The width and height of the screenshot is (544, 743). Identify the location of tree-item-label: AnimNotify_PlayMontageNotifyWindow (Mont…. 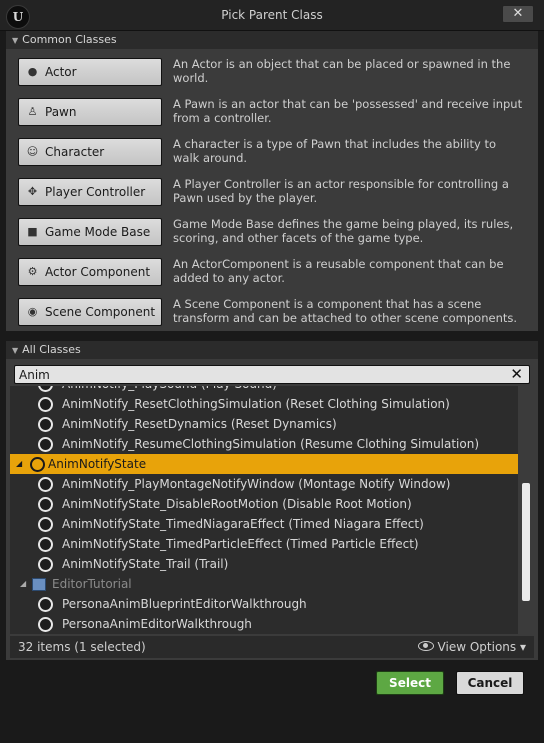
(256, 484).